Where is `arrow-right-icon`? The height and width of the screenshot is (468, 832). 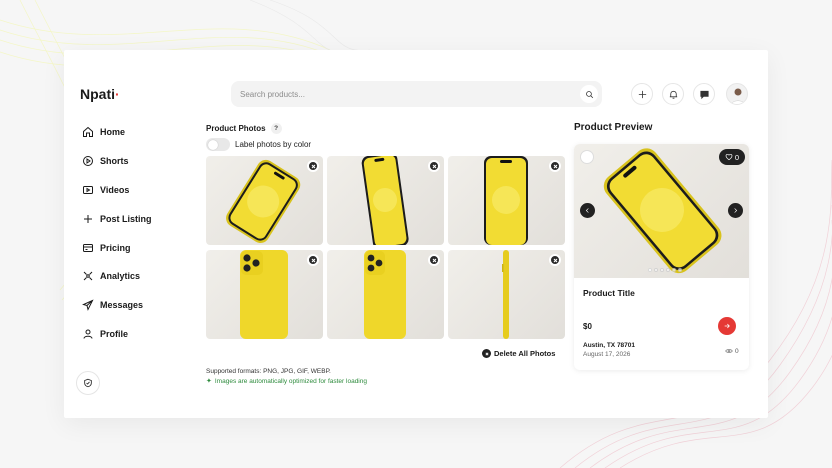
arrow-right-icon is located at coordinates (727, 326).